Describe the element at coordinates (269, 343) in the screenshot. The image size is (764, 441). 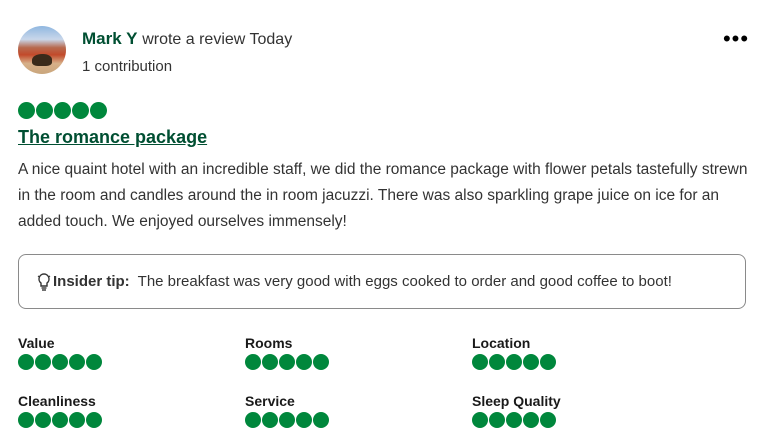
I see `subrating-label: Rooms` at that location.